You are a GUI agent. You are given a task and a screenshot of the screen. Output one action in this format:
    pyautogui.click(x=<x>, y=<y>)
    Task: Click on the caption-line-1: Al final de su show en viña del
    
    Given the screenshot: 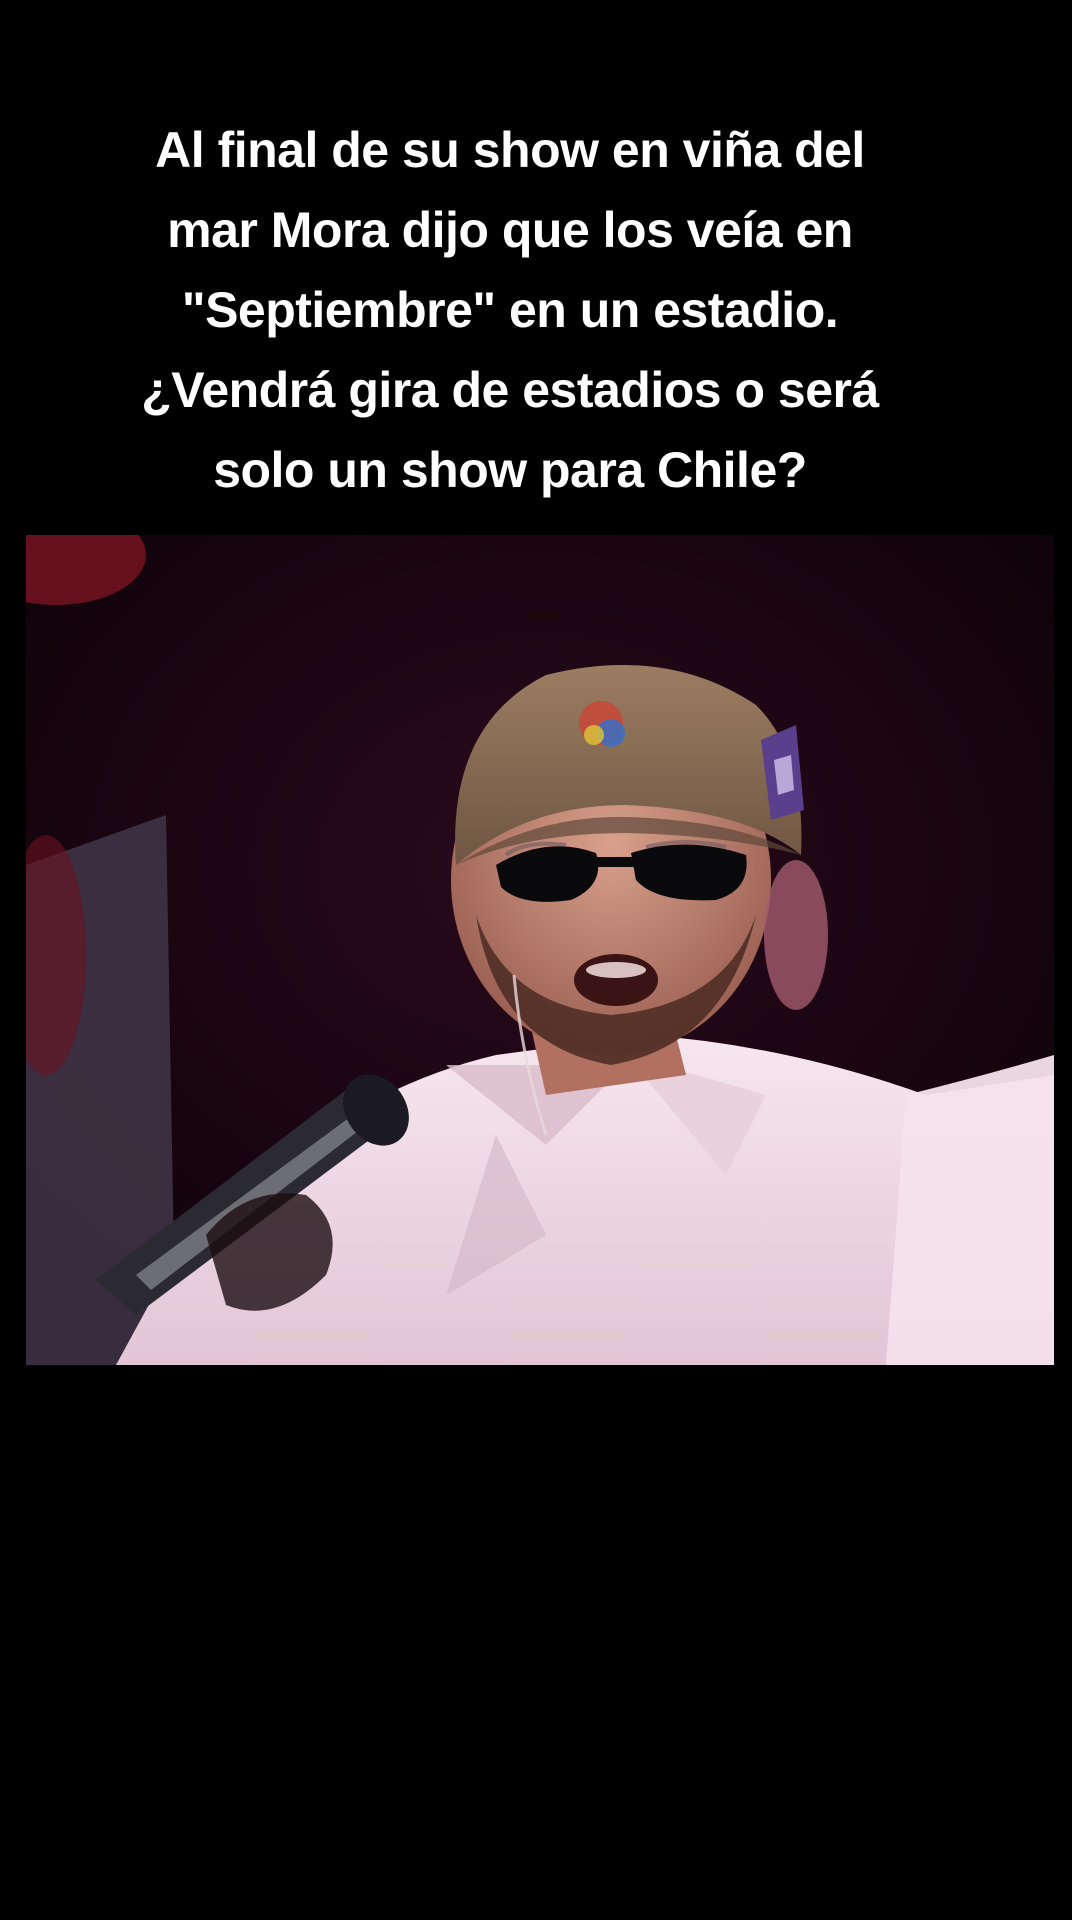 What is the action you would take?
    pyautogui.click(x=510, y=150)
    